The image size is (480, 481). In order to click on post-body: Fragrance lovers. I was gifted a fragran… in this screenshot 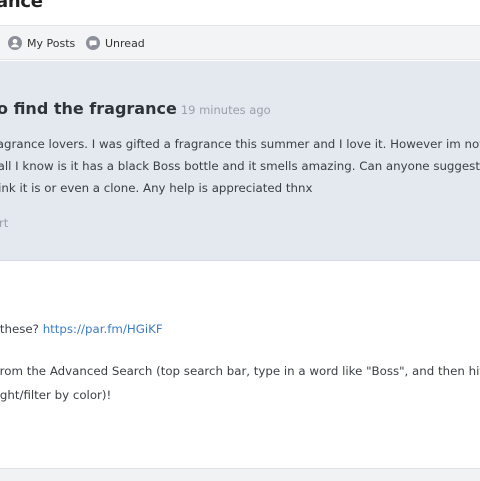, I will do `click(240, 166)`.